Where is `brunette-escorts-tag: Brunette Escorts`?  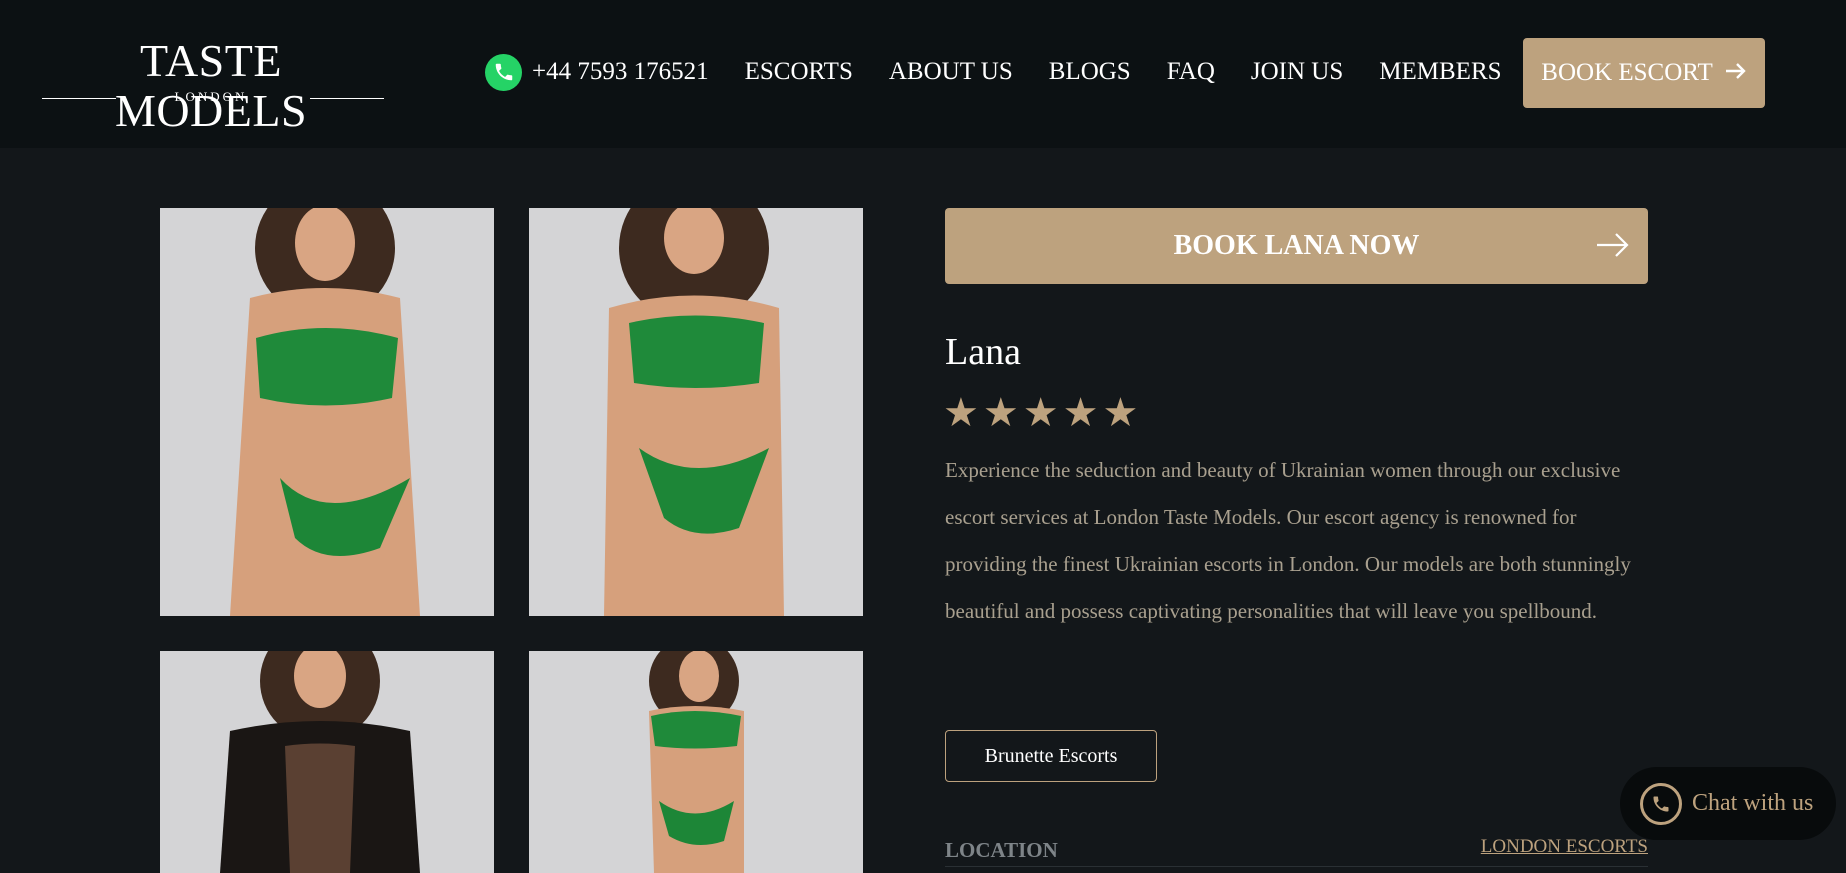
brunette-escorts-tag: Brunette Escorts is located at coordinates (1051, 756).